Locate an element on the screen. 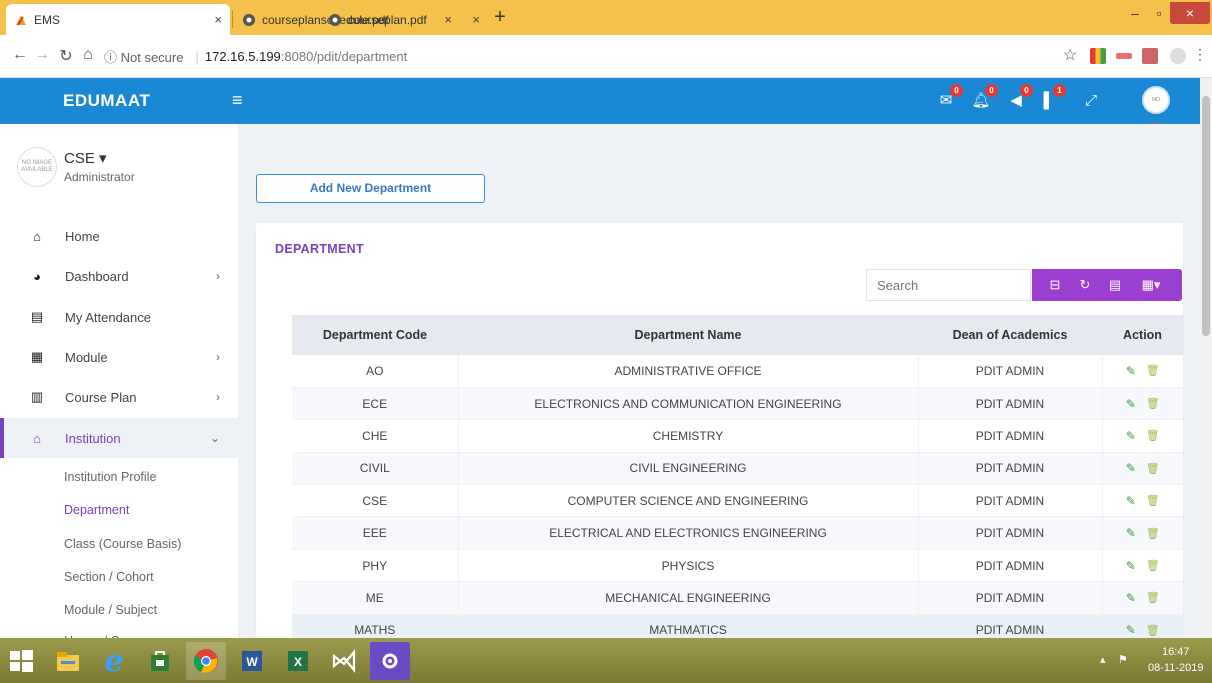  bookmark-star-icon: ☆ is located at coordinates (1070, 55).